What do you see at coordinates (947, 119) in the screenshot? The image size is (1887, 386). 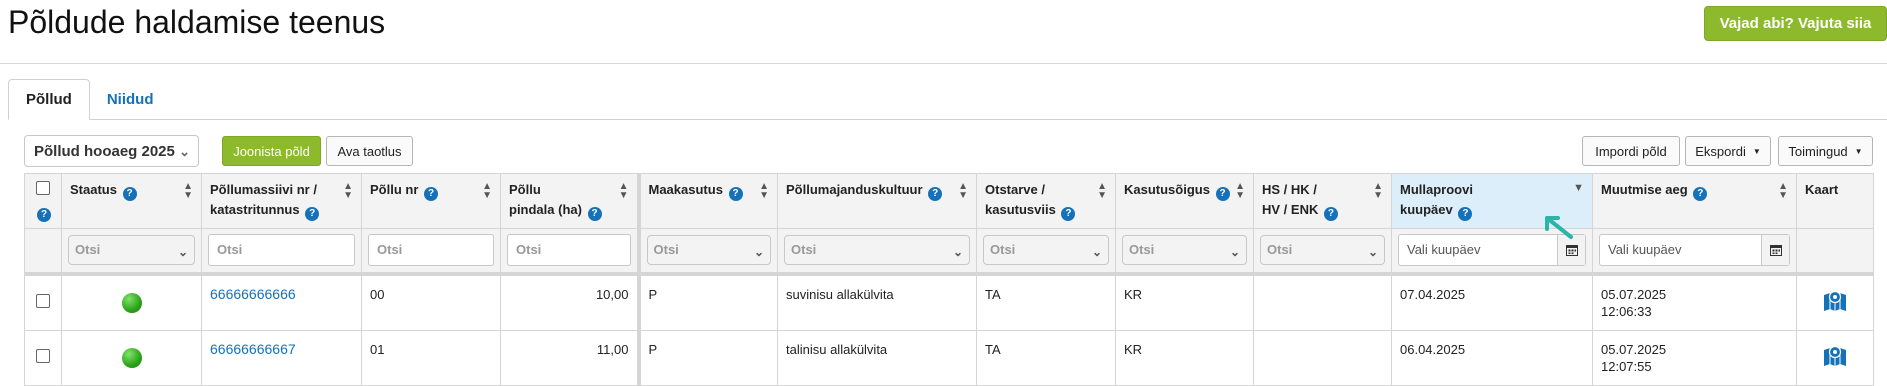 I see `tab-divider` at bounding box center [947, 119].